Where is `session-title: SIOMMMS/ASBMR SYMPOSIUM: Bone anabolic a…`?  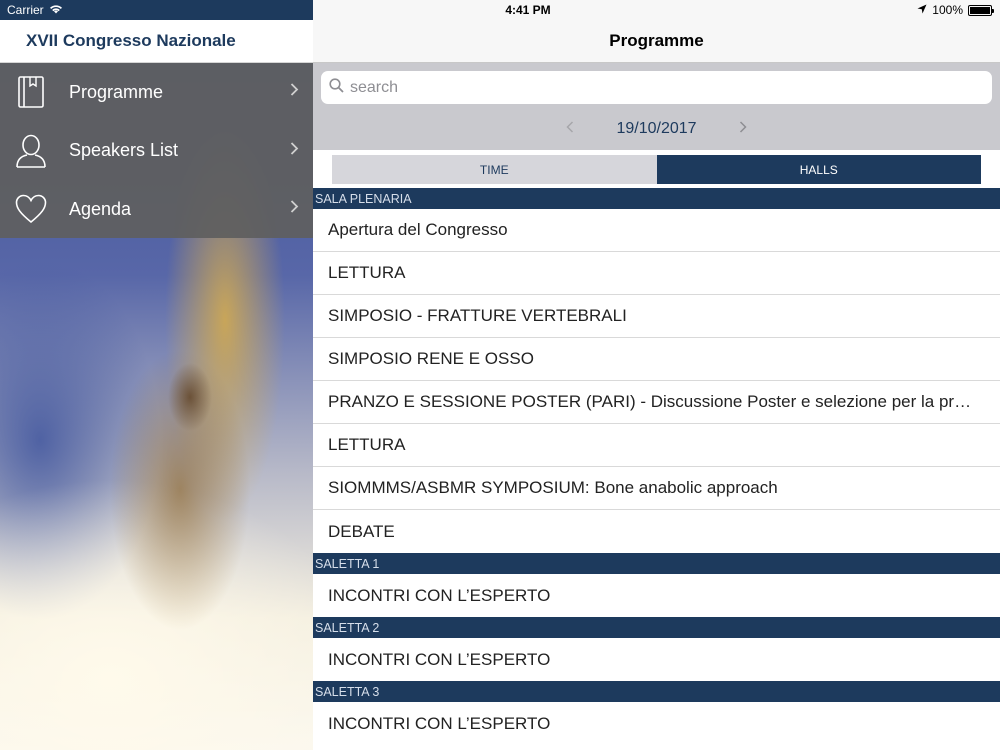
session-title: SIOMMMS/ASBMR SYMPOSIUM: Bone anabolic a… is located at coordinates (553, 487).